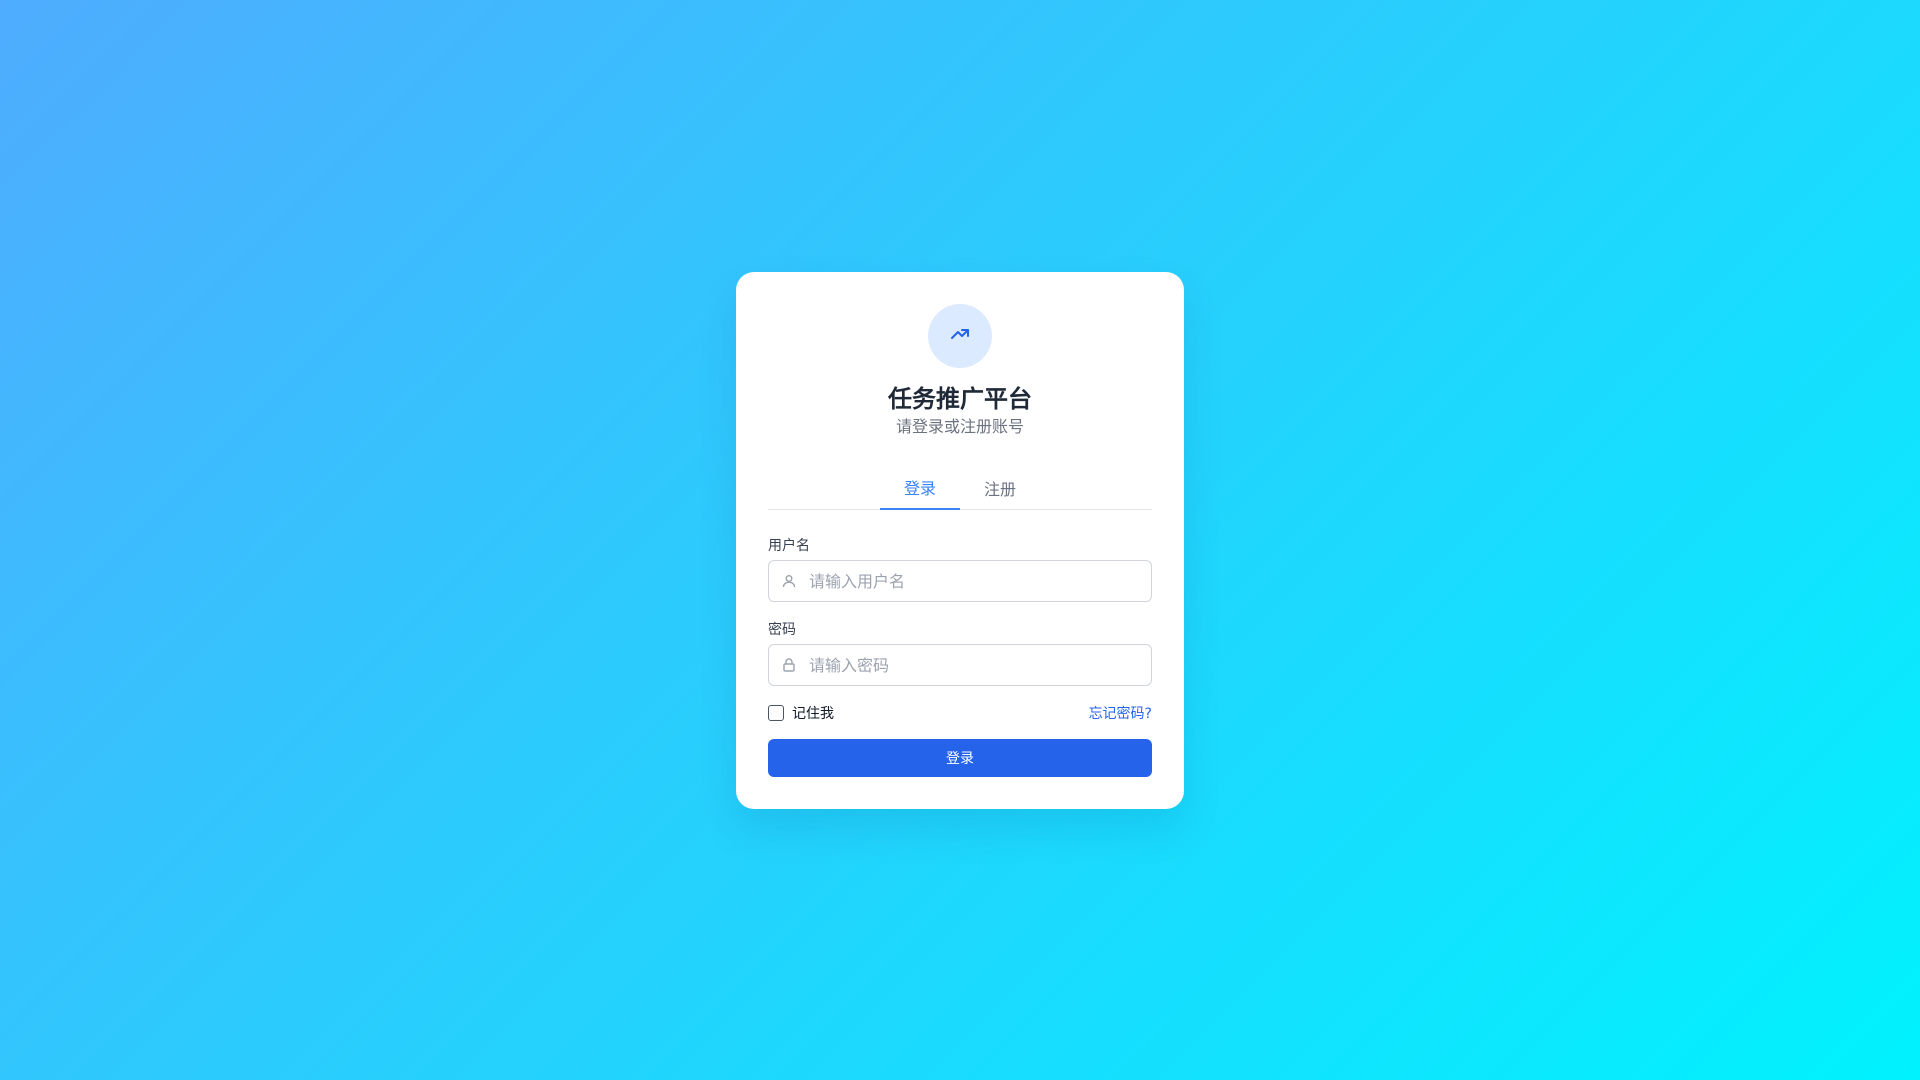 This screenshot has width=1920, height=1080. What do you see at coordinates (813, 714) in the screenshot?
I see `remember-label: 记住我` at bounding box center [813, 714].